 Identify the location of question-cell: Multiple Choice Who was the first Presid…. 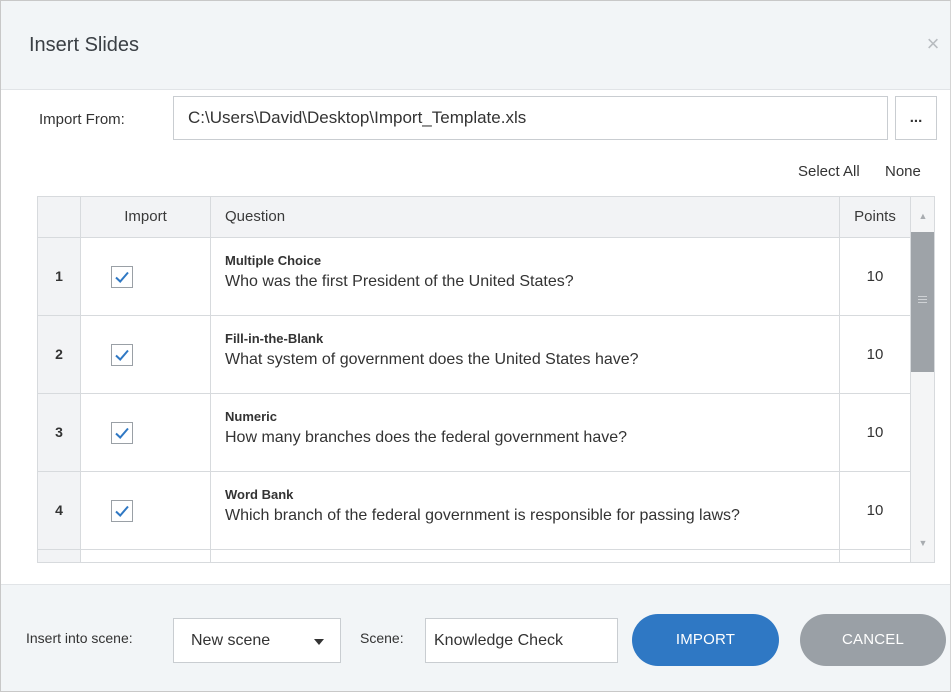
(525, 276).